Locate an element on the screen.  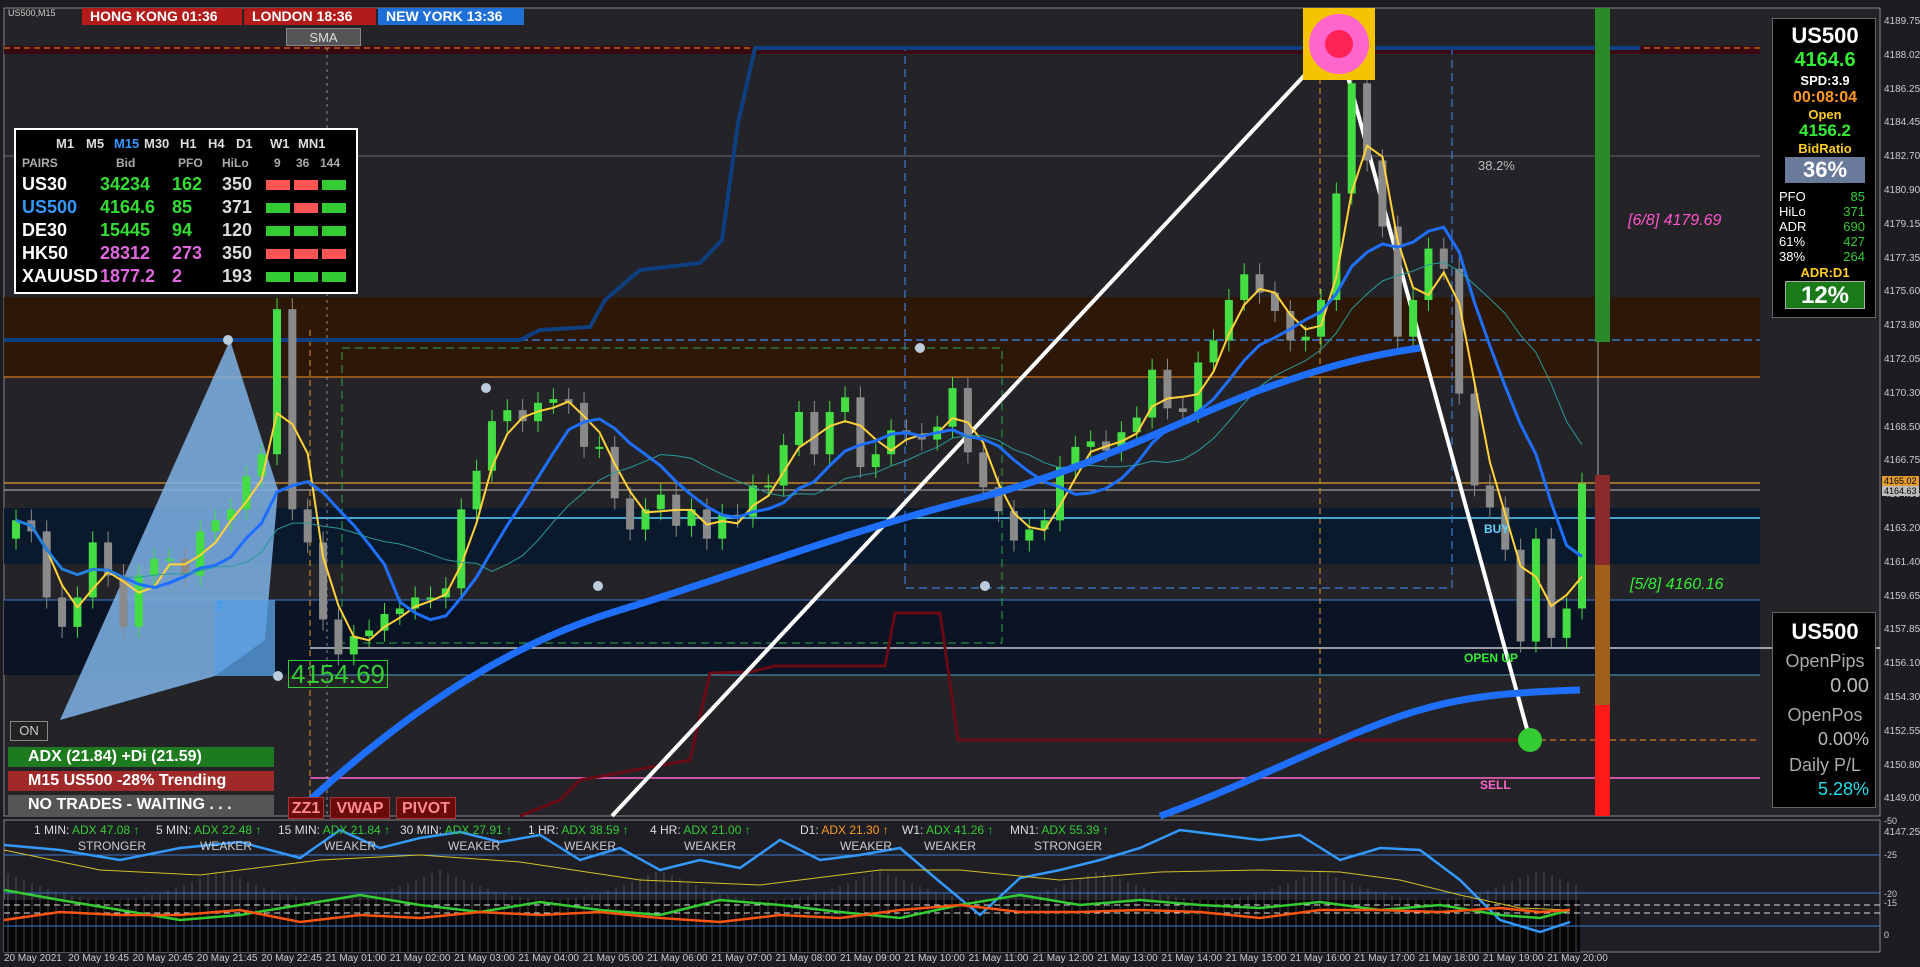
stat-label: PFO is located at coordinates (1792, 196).